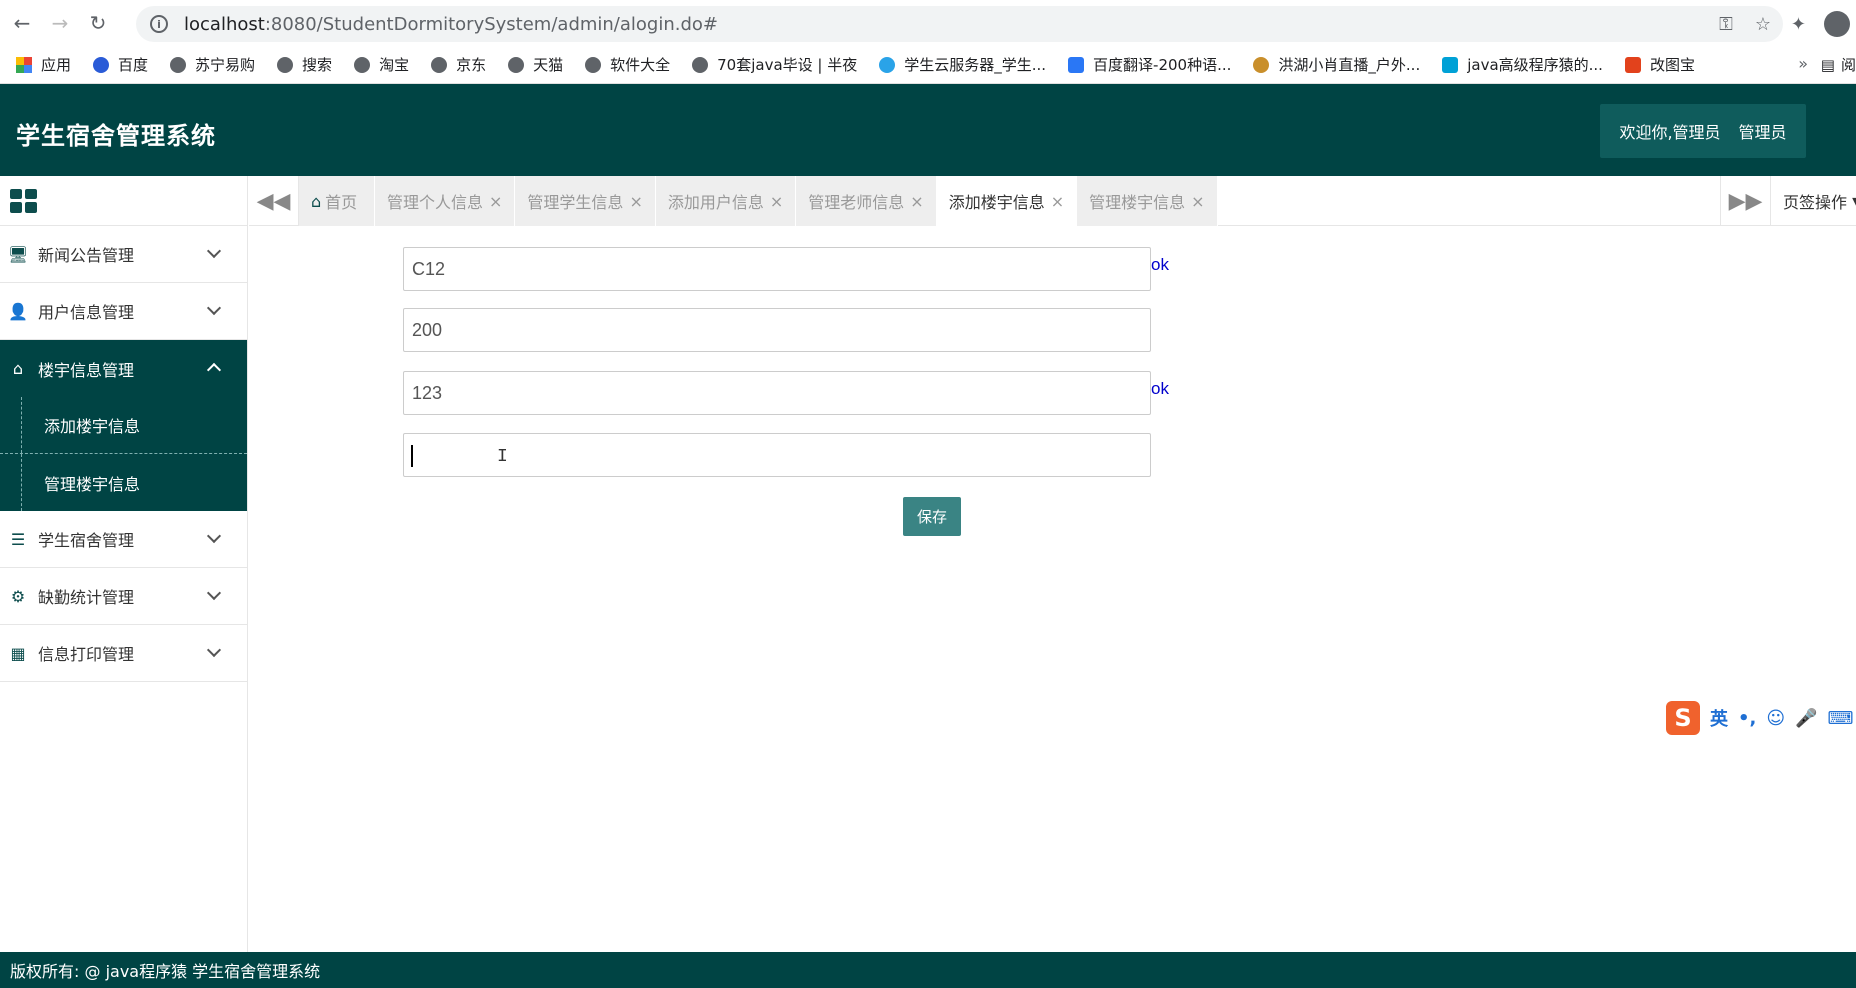  Describe the element at coordinates (123, 425) in the screenshot. I see `sidebar-submenu-item: 添加楼宇信息` at that location.